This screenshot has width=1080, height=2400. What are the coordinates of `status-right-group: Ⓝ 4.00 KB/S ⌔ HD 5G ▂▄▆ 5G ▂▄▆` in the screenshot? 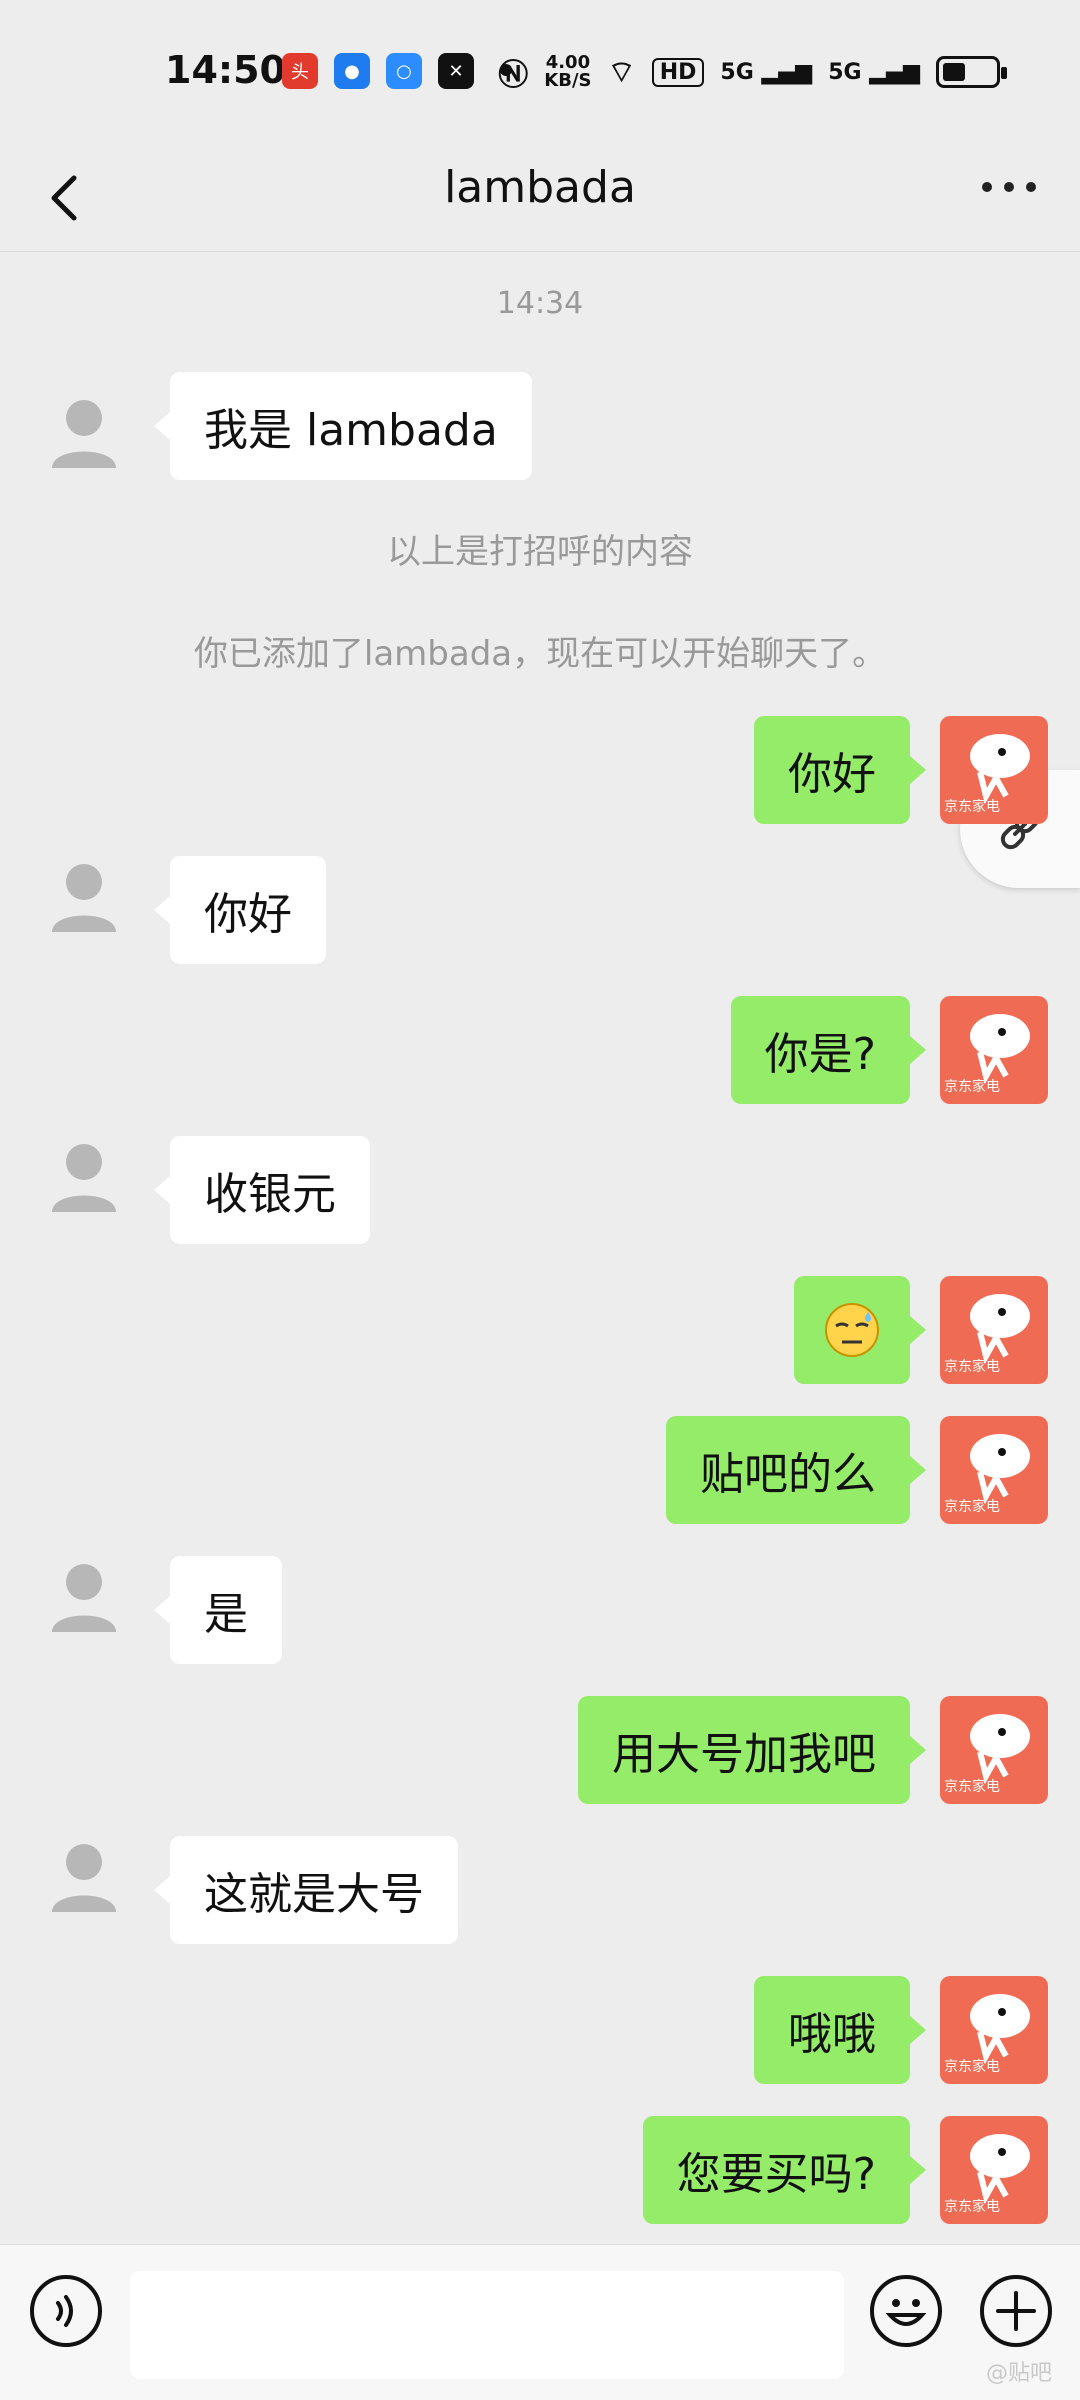 It's located at (752, 72).